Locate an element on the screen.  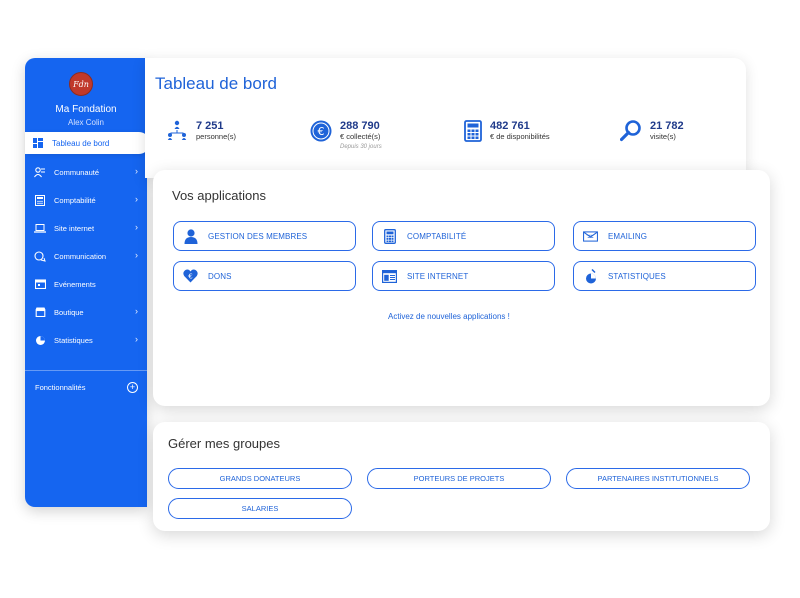
website-icon is located at coordinates (389, 276).